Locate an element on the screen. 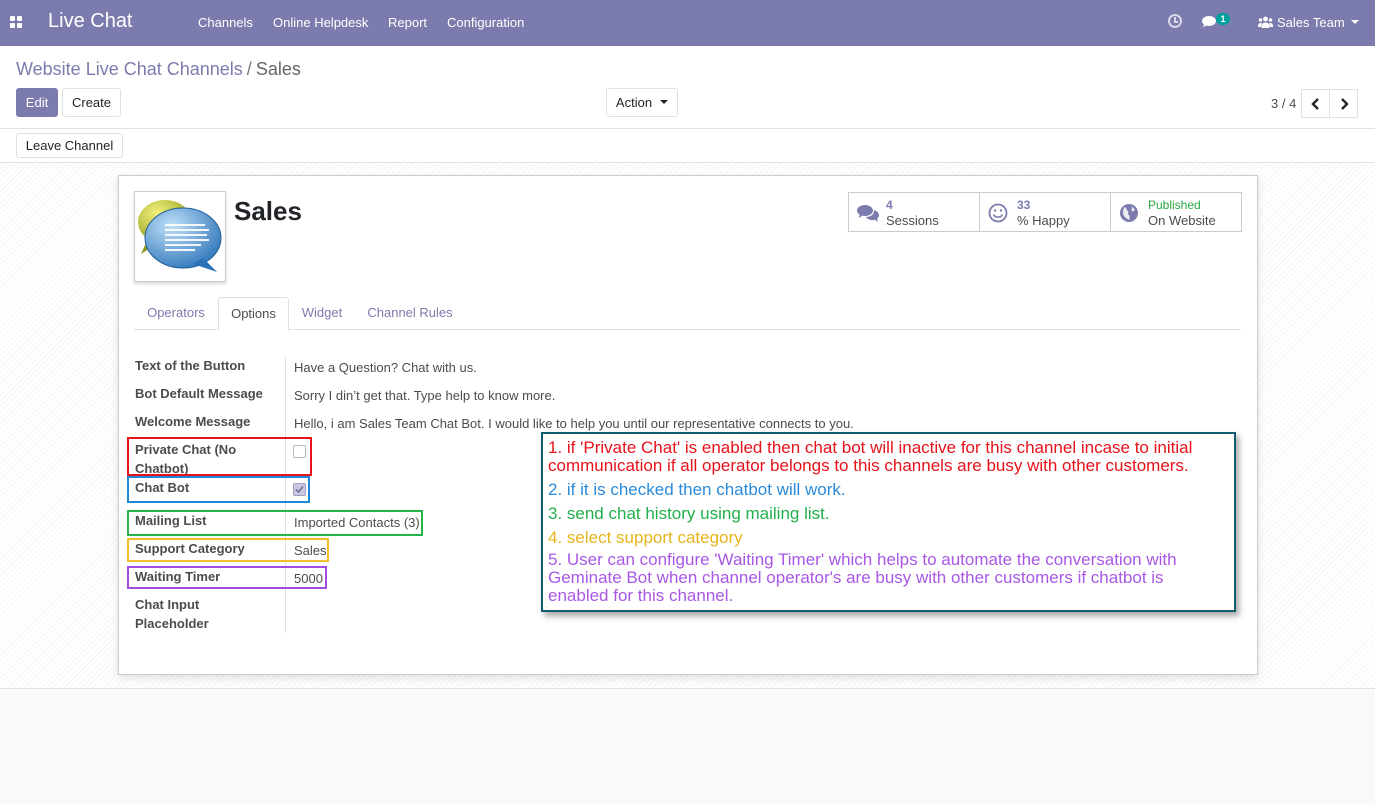 The width and height of the screenshot is (1375, 804). chevron-left-icon is located at coordinates (1315, 104).